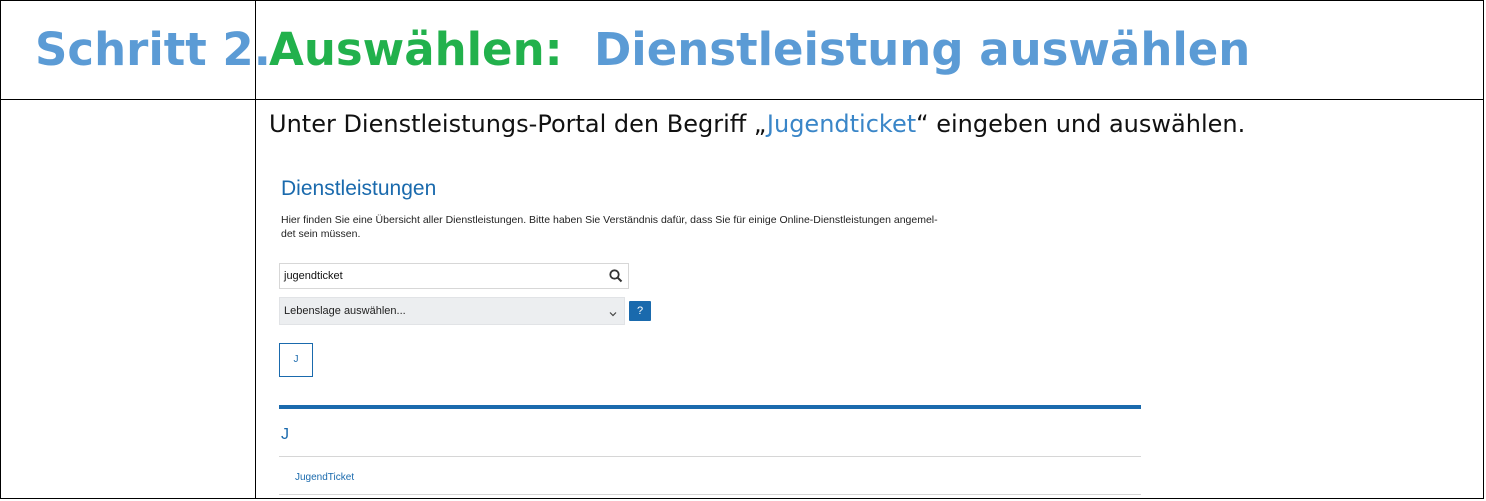 This screenshot has width=1486, height=501. I want to click on step-title-subject: Dienstleistung auswählen, so click(922, 49).